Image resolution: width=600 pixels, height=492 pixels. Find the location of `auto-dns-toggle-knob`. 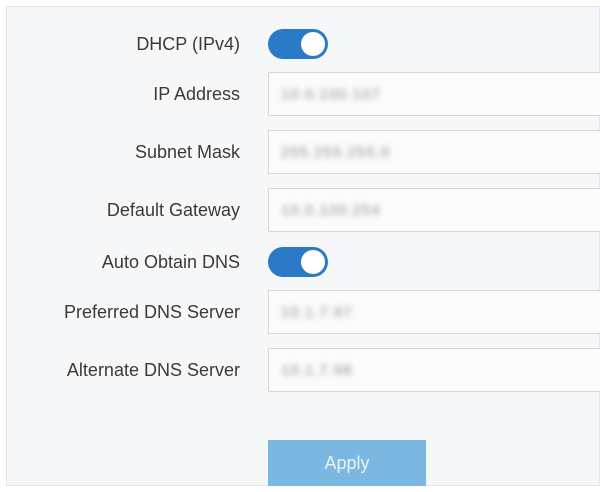

auto-dns-toggle-knob is located at coordinates (313, 262).